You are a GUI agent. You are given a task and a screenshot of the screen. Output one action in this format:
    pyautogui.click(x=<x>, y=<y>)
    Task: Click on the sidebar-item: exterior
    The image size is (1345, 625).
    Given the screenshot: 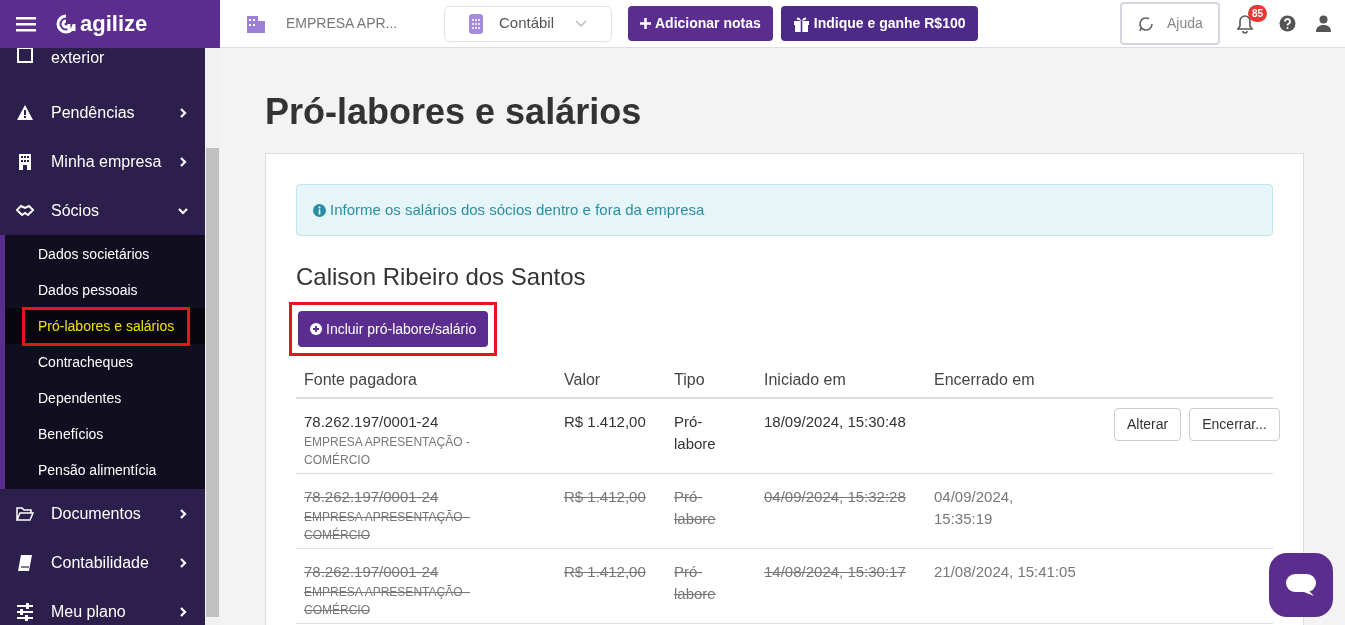 What is the action you would take?
    pyautogui.click(x=102, y=68)
    